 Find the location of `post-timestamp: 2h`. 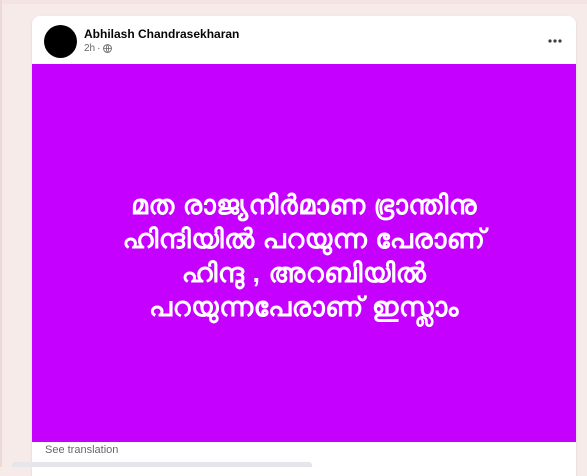

post-timestamp: 2h is located at coordinates (89, 48).